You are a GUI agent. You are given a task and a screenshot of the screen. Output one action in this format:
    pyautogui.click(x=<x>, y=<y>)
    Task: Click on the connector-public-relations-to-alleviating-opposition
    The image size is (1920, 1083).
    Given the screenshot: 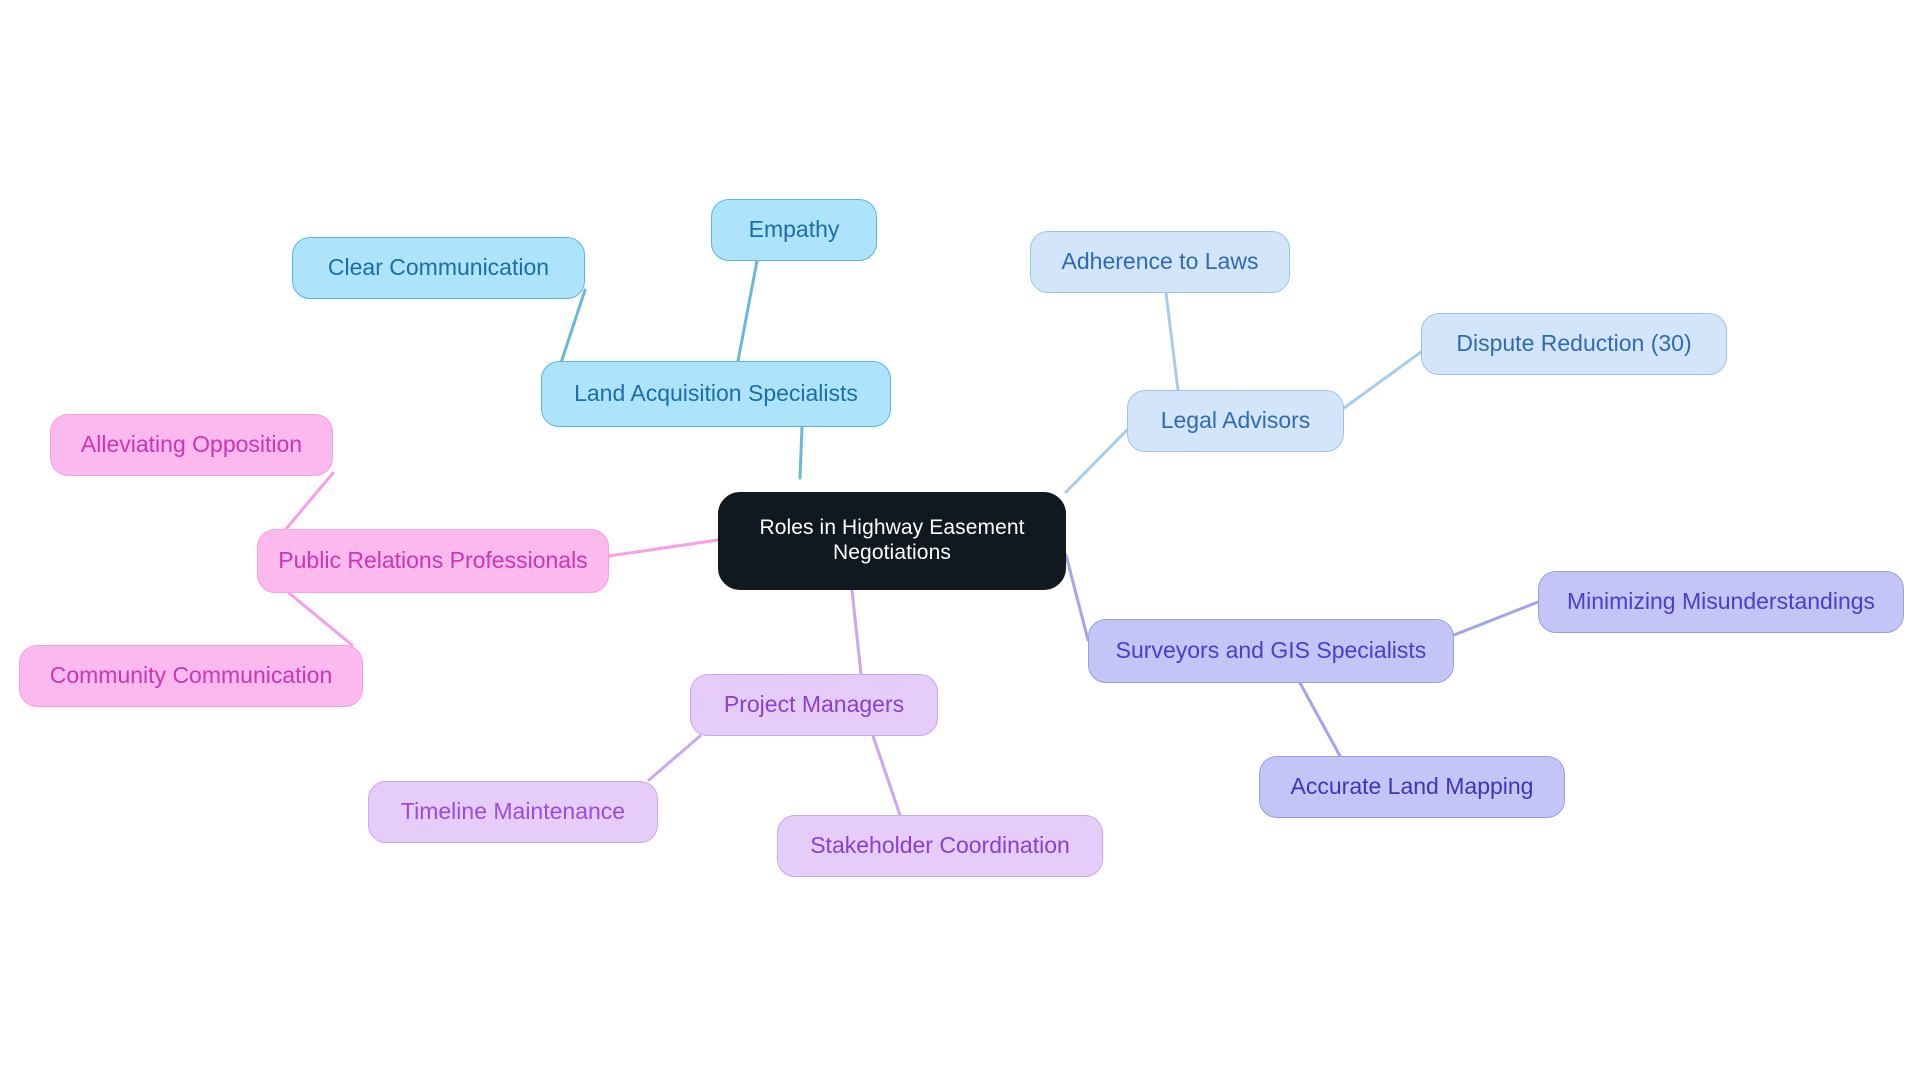 What is the action you would take?
    pyautogui.click(x=309, y=501)
    